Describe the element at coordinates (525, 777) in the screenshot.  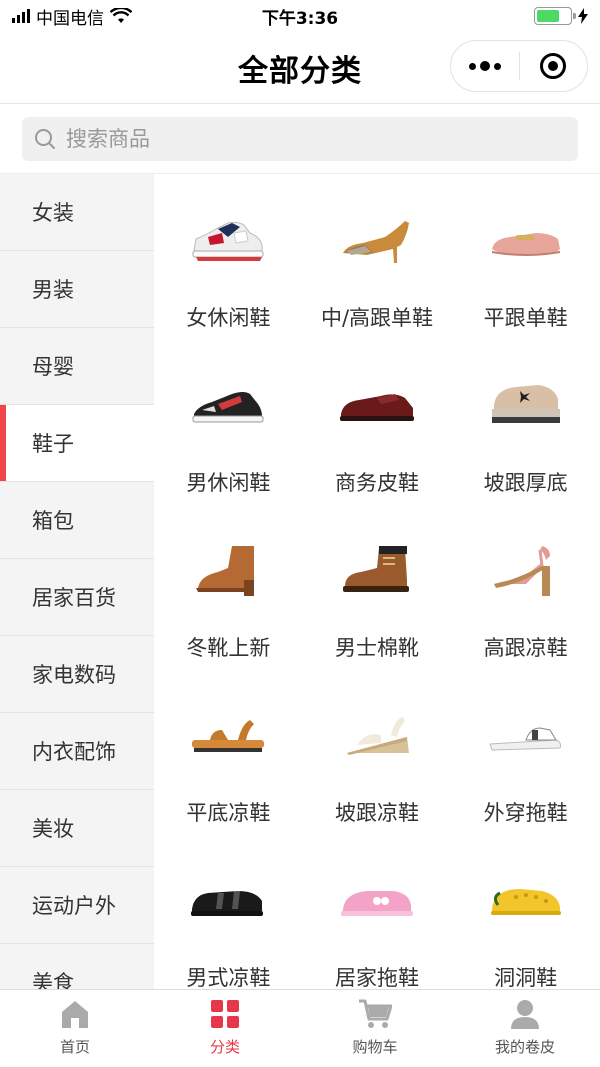
I see `subcategory-item: 外穿拖鞋` at that location.